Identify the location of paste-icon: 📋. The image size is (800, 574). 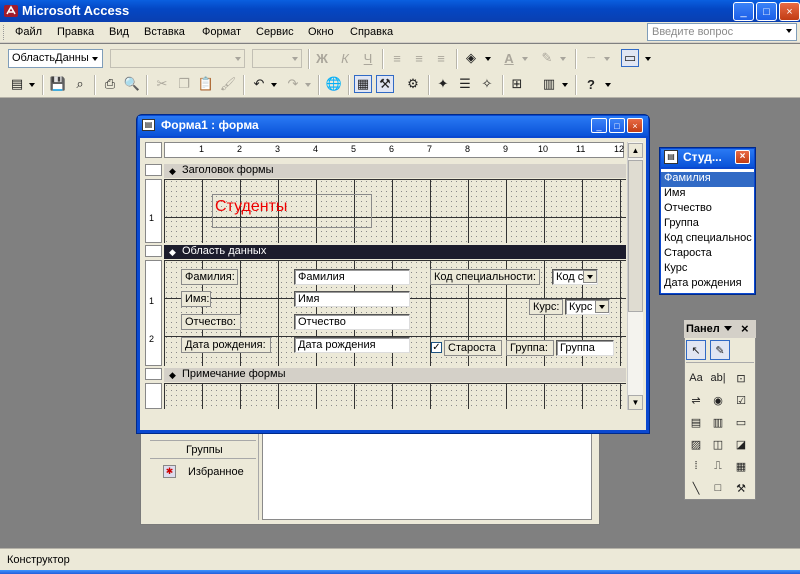
(206, 84).